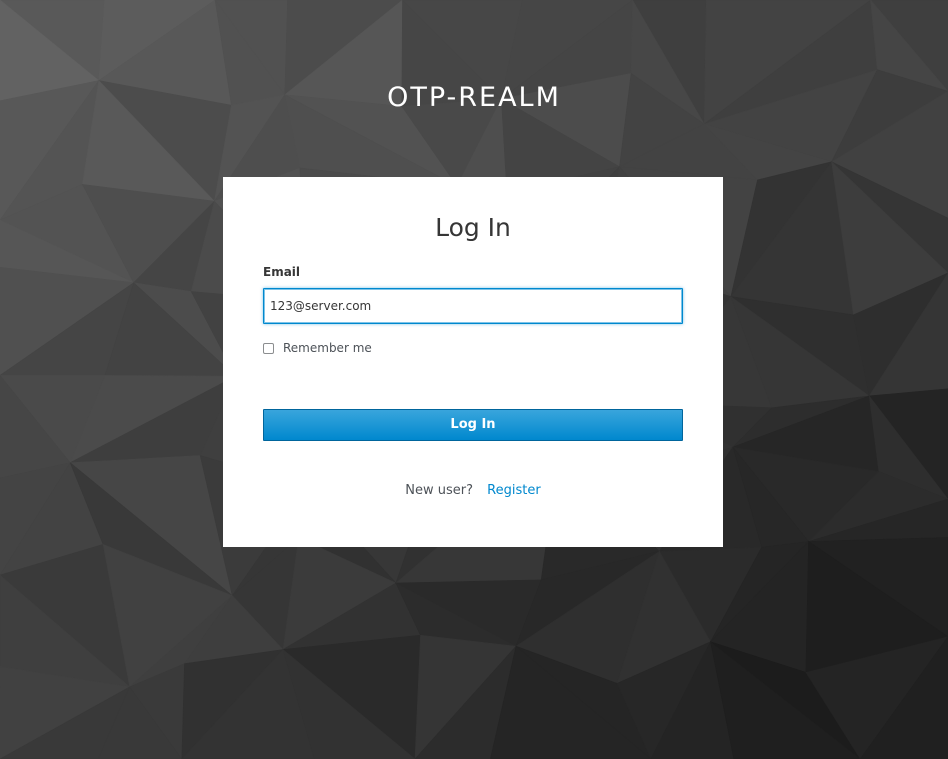 The height and width of the screenshot is (759, 948). Describe the element at coordinates (473, 306) in the screenshot. I see `email-input` at that location.